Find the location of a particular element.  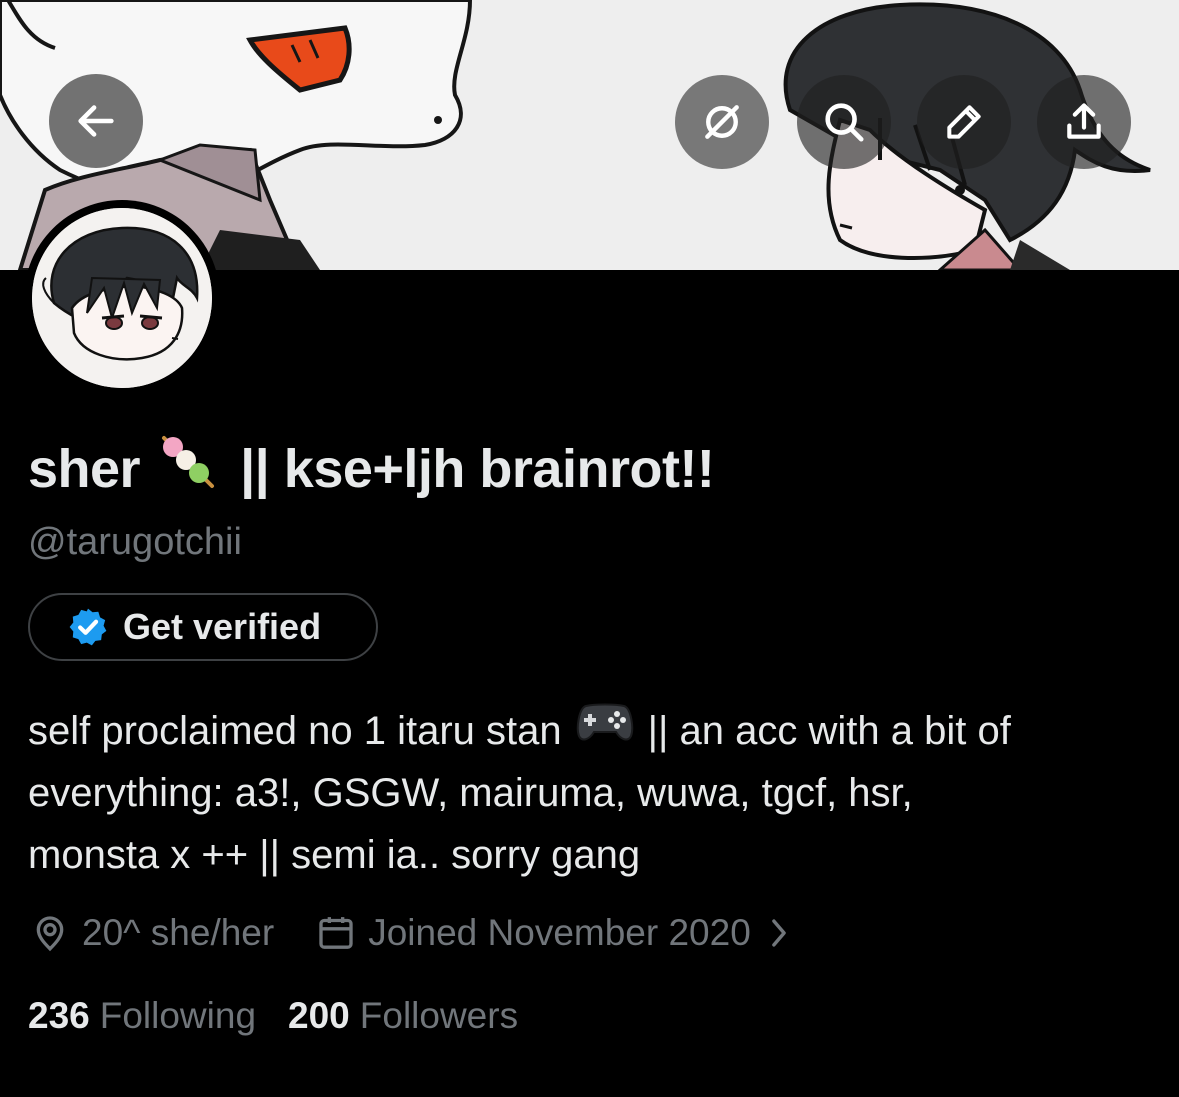

bio-line-1-start: self proclaimed no 1 itaru stan is located at coordinates (295, 731).